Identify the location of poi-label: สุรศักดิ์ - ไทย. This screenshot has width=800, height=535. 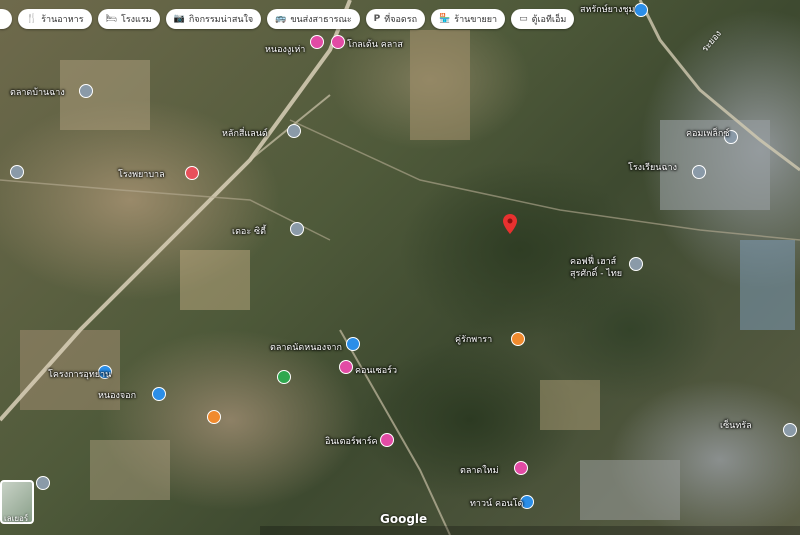
(596, 273).